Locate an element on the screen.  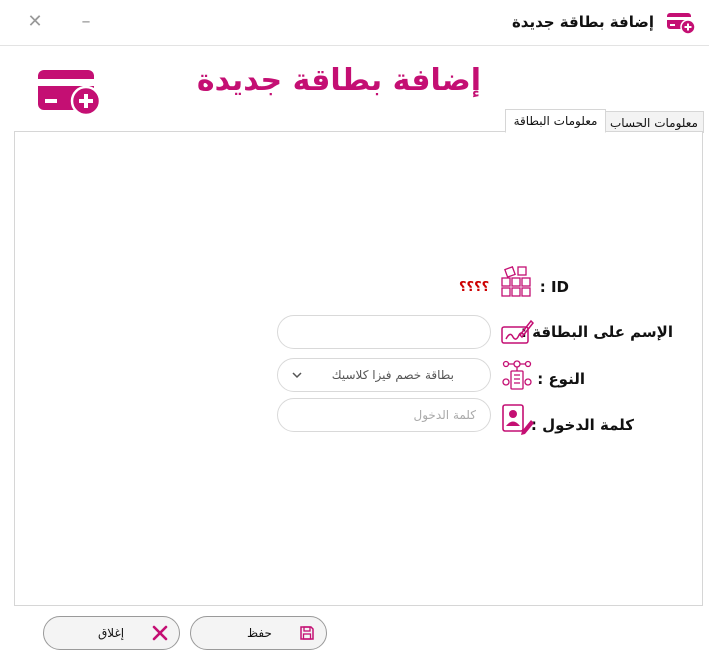
save-button: حفظ is located at coordinates (258, 633).